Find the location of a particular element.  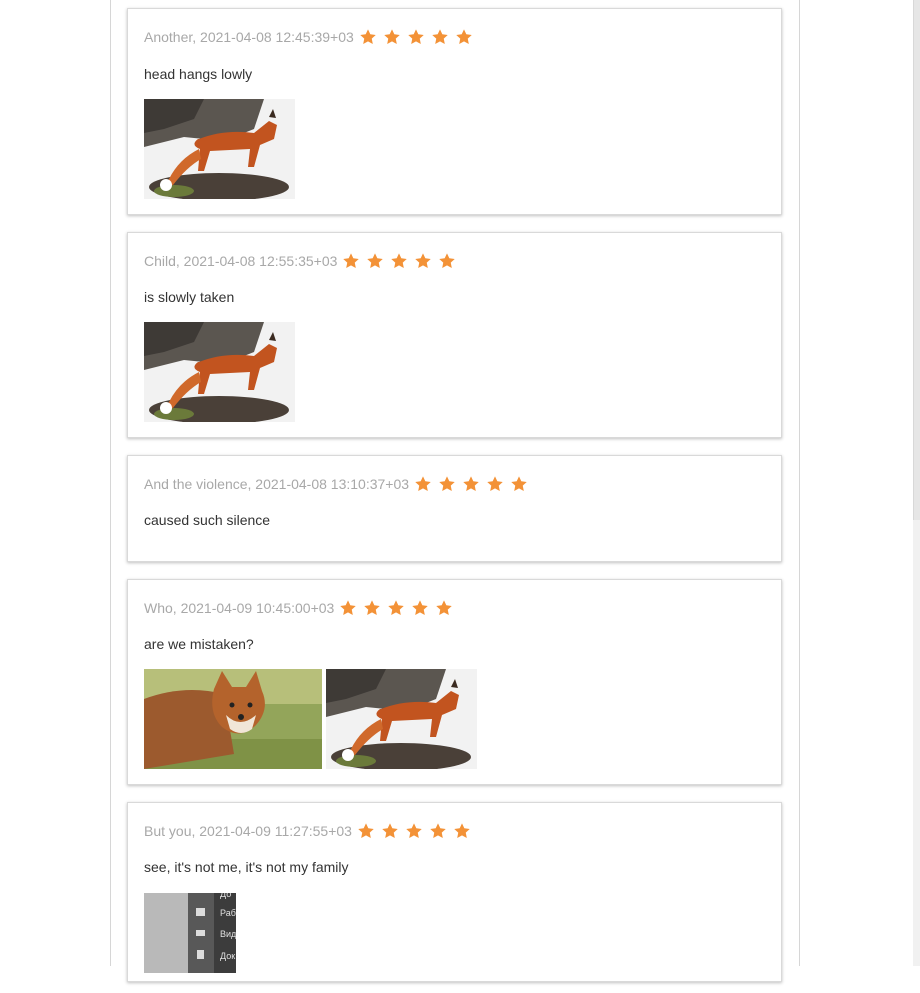

review-meta: But you, 2021-04-09 11:27:55+03 is located at coordinates (248, 831).